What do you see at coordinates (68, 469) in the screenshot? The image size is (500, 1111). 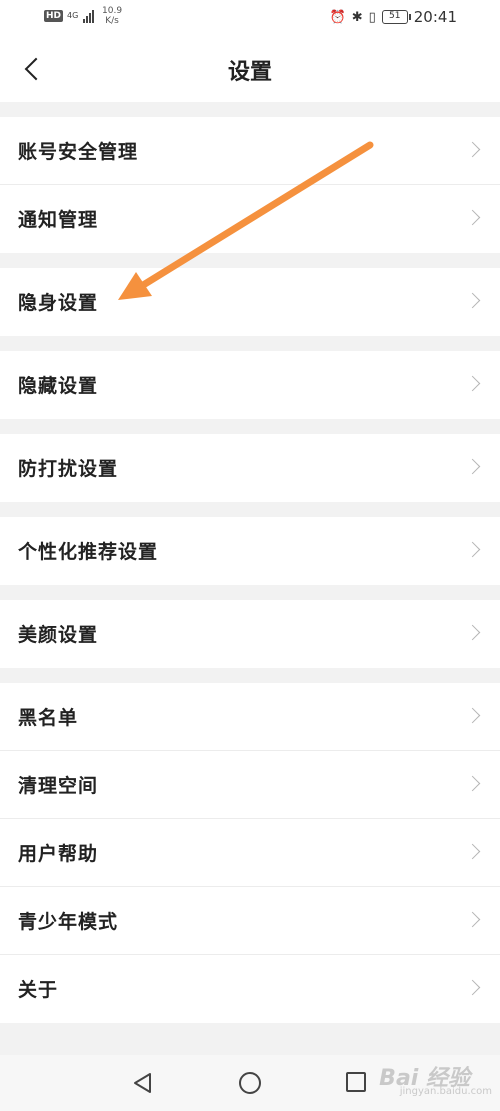 I see `settings-item-label: 防打扰设置` at bounding box center [68, 469].